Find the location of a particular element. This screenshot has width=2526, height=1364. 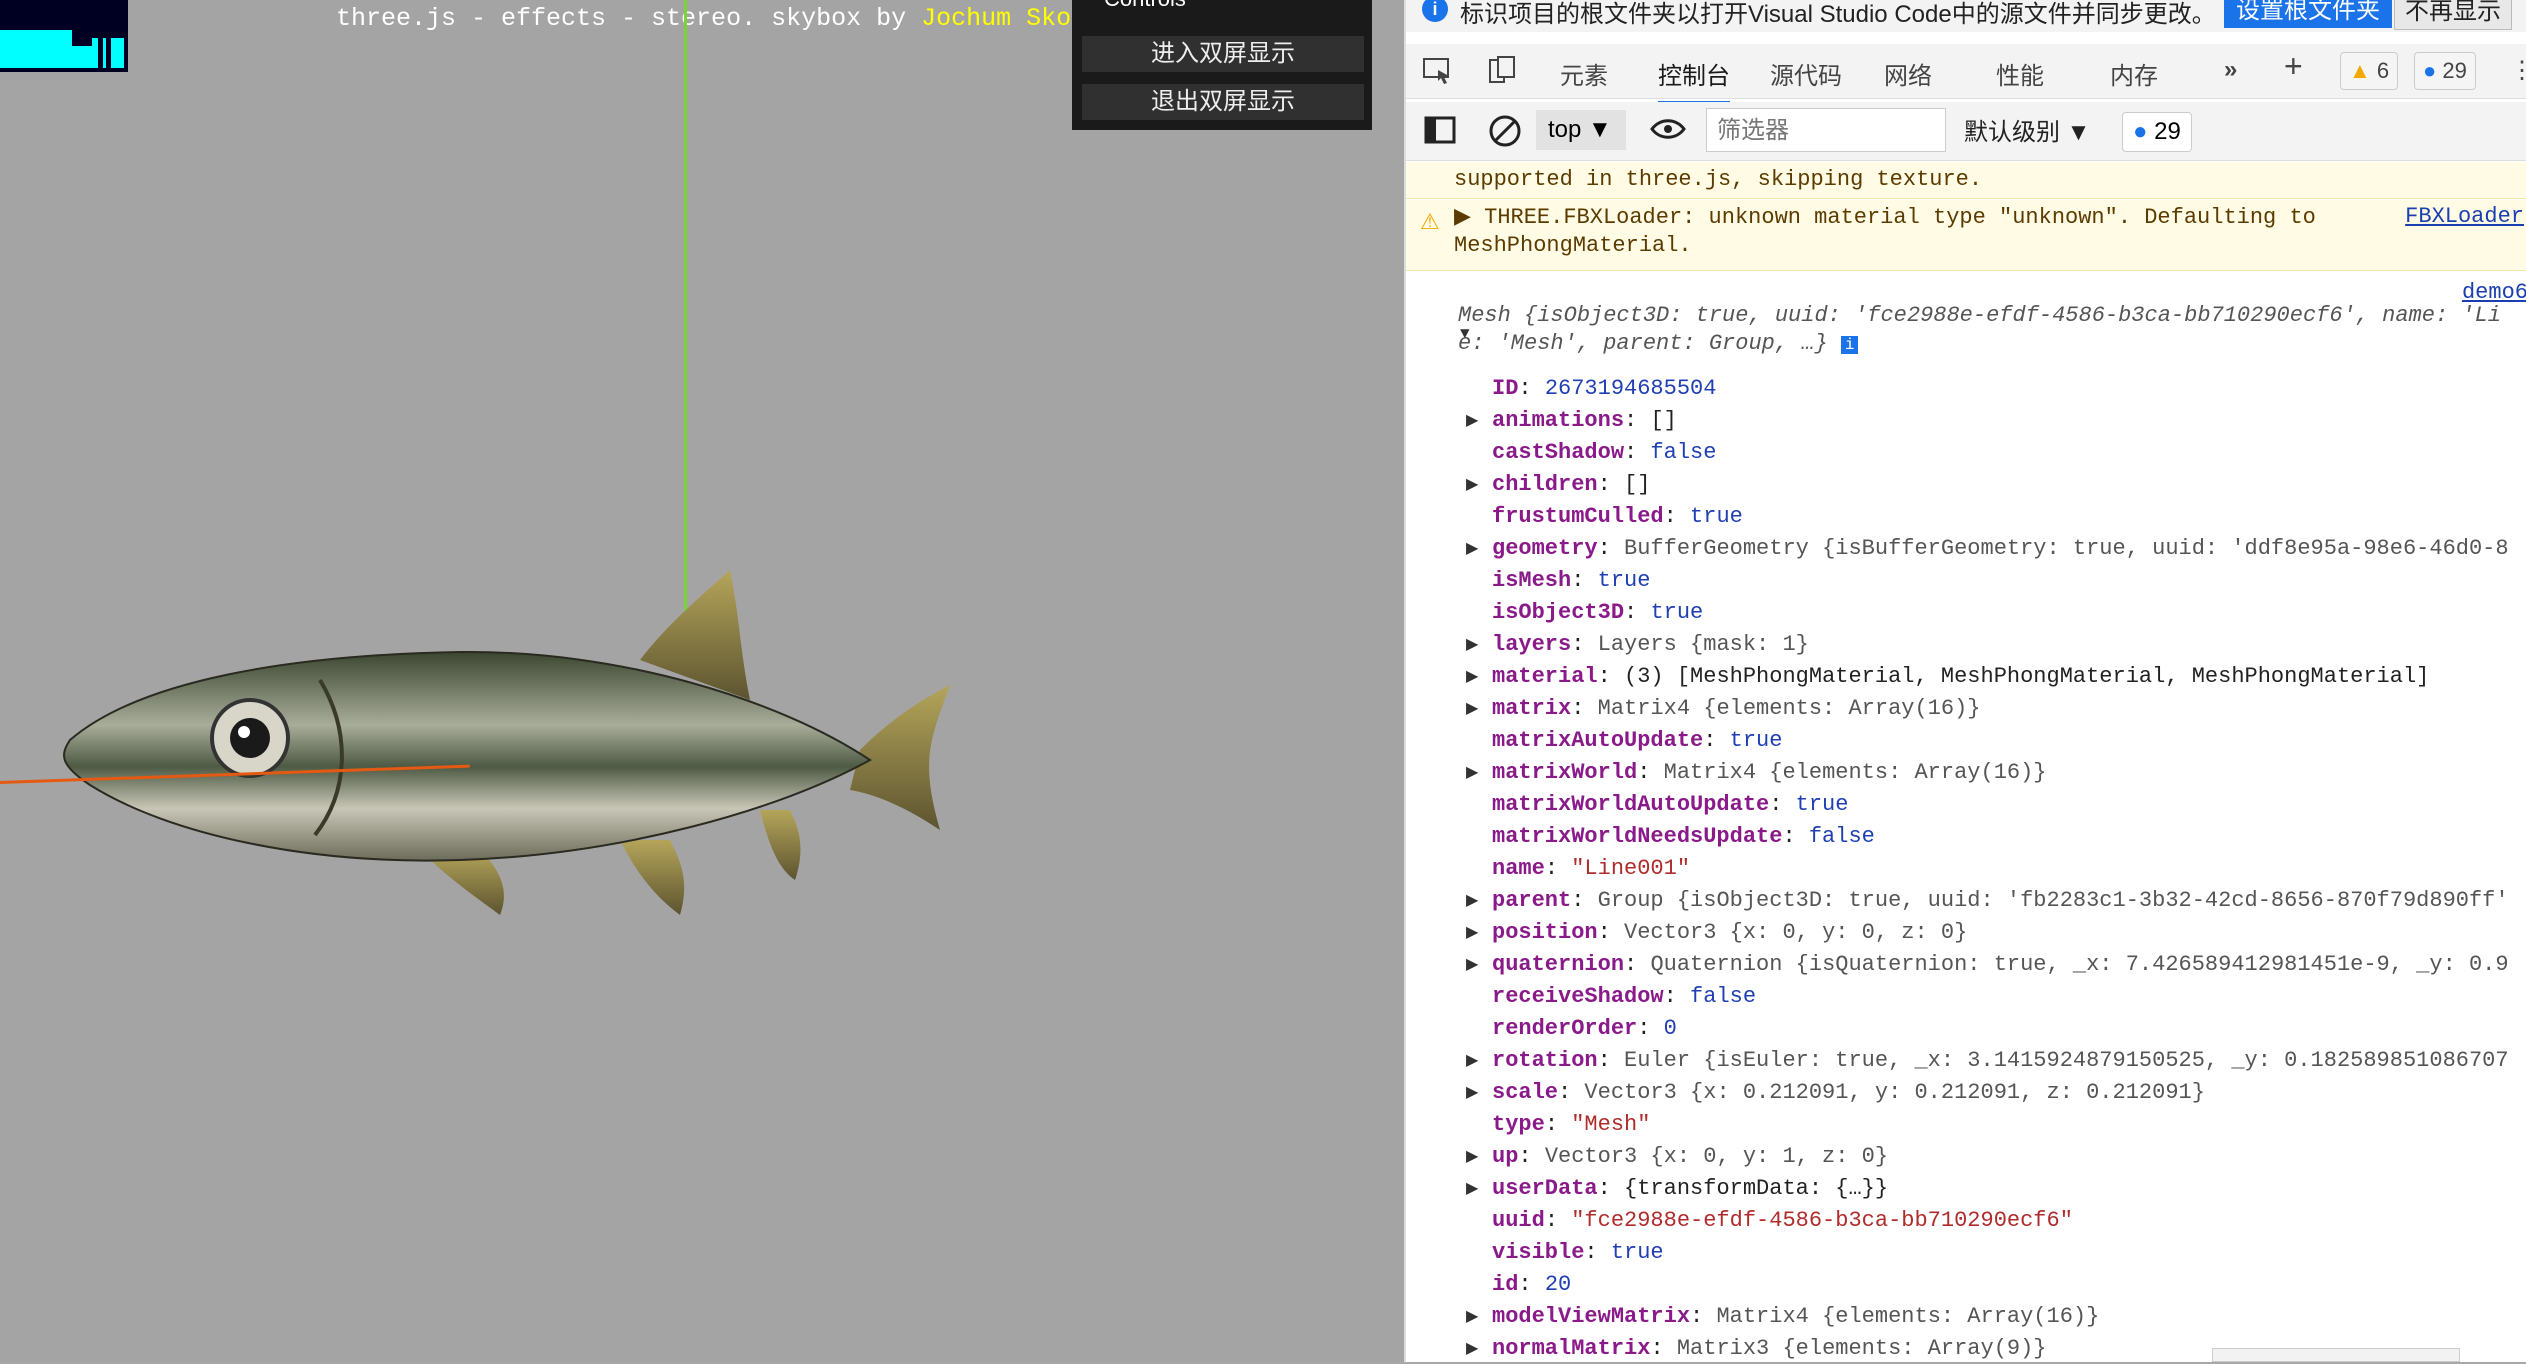

property-value: 0 is located at coordinates (1670, 1028).